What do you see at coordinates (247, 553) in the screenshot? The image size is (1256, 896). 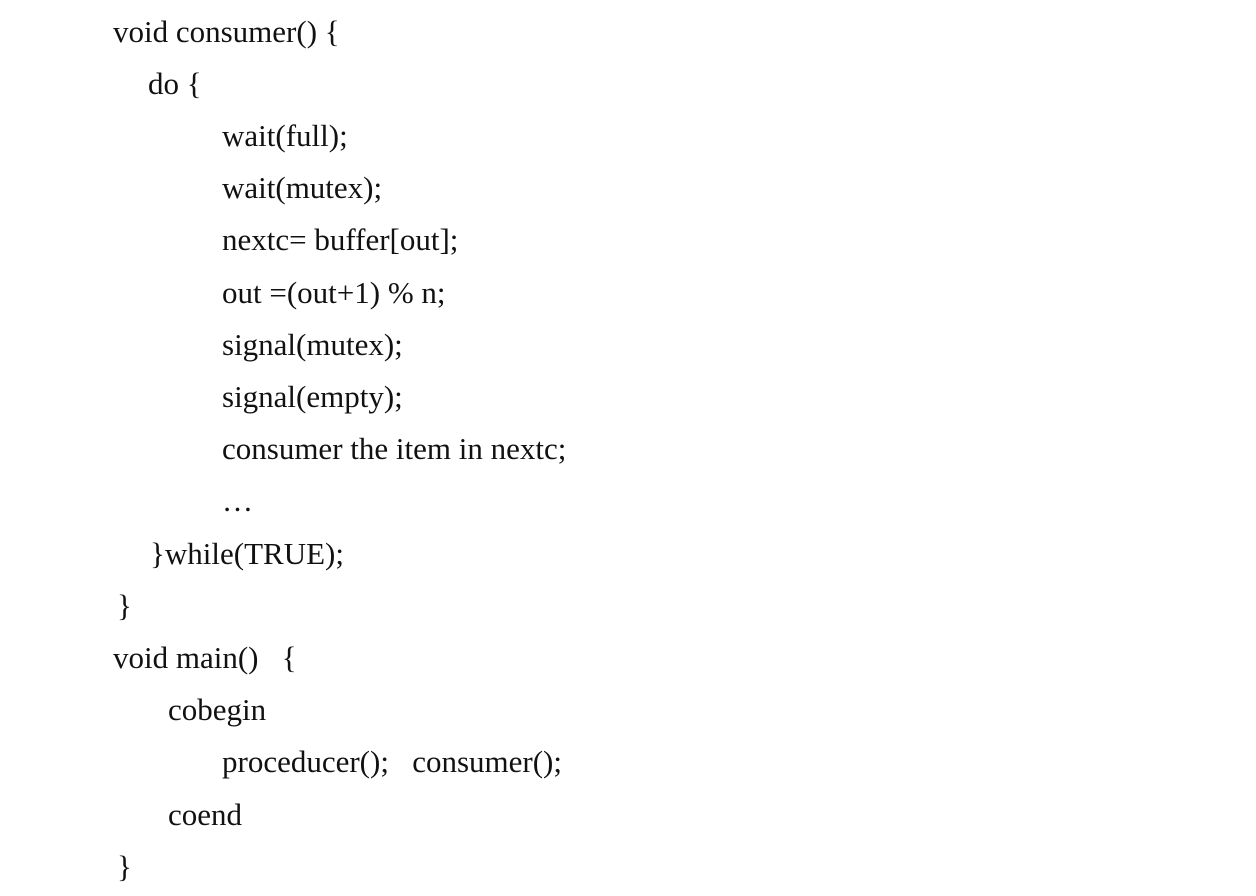 I see `code-line: }while(TRUE);` at bounding box center [247, 553].